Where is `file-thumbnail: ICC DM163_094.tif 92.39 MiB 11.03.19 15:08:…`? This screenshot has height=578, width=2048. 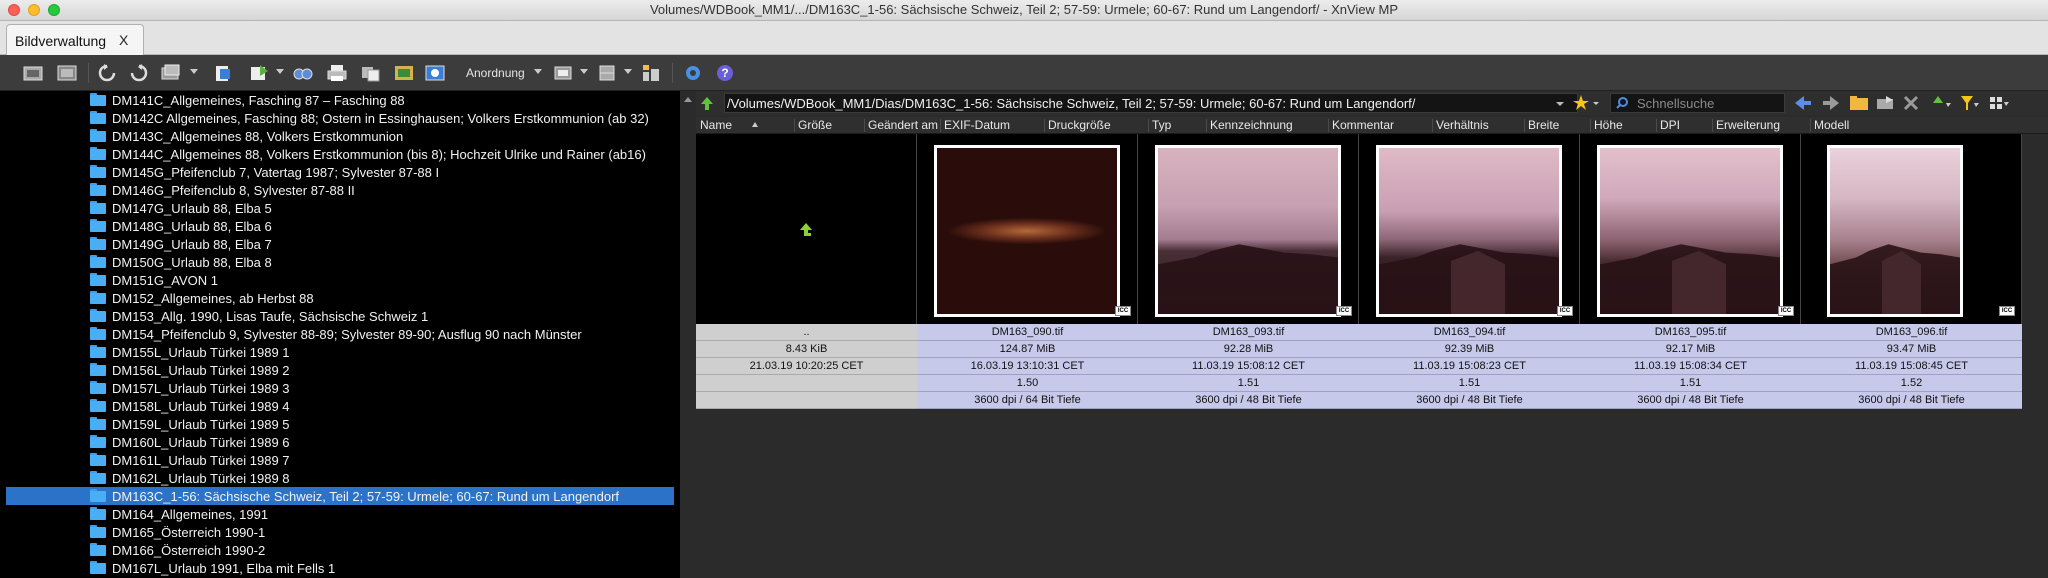 file-thumbnail: ICC DM163_094.tif 92.39 MiB 11.03.19 15:08:… is located at coordinates (1469, 271).